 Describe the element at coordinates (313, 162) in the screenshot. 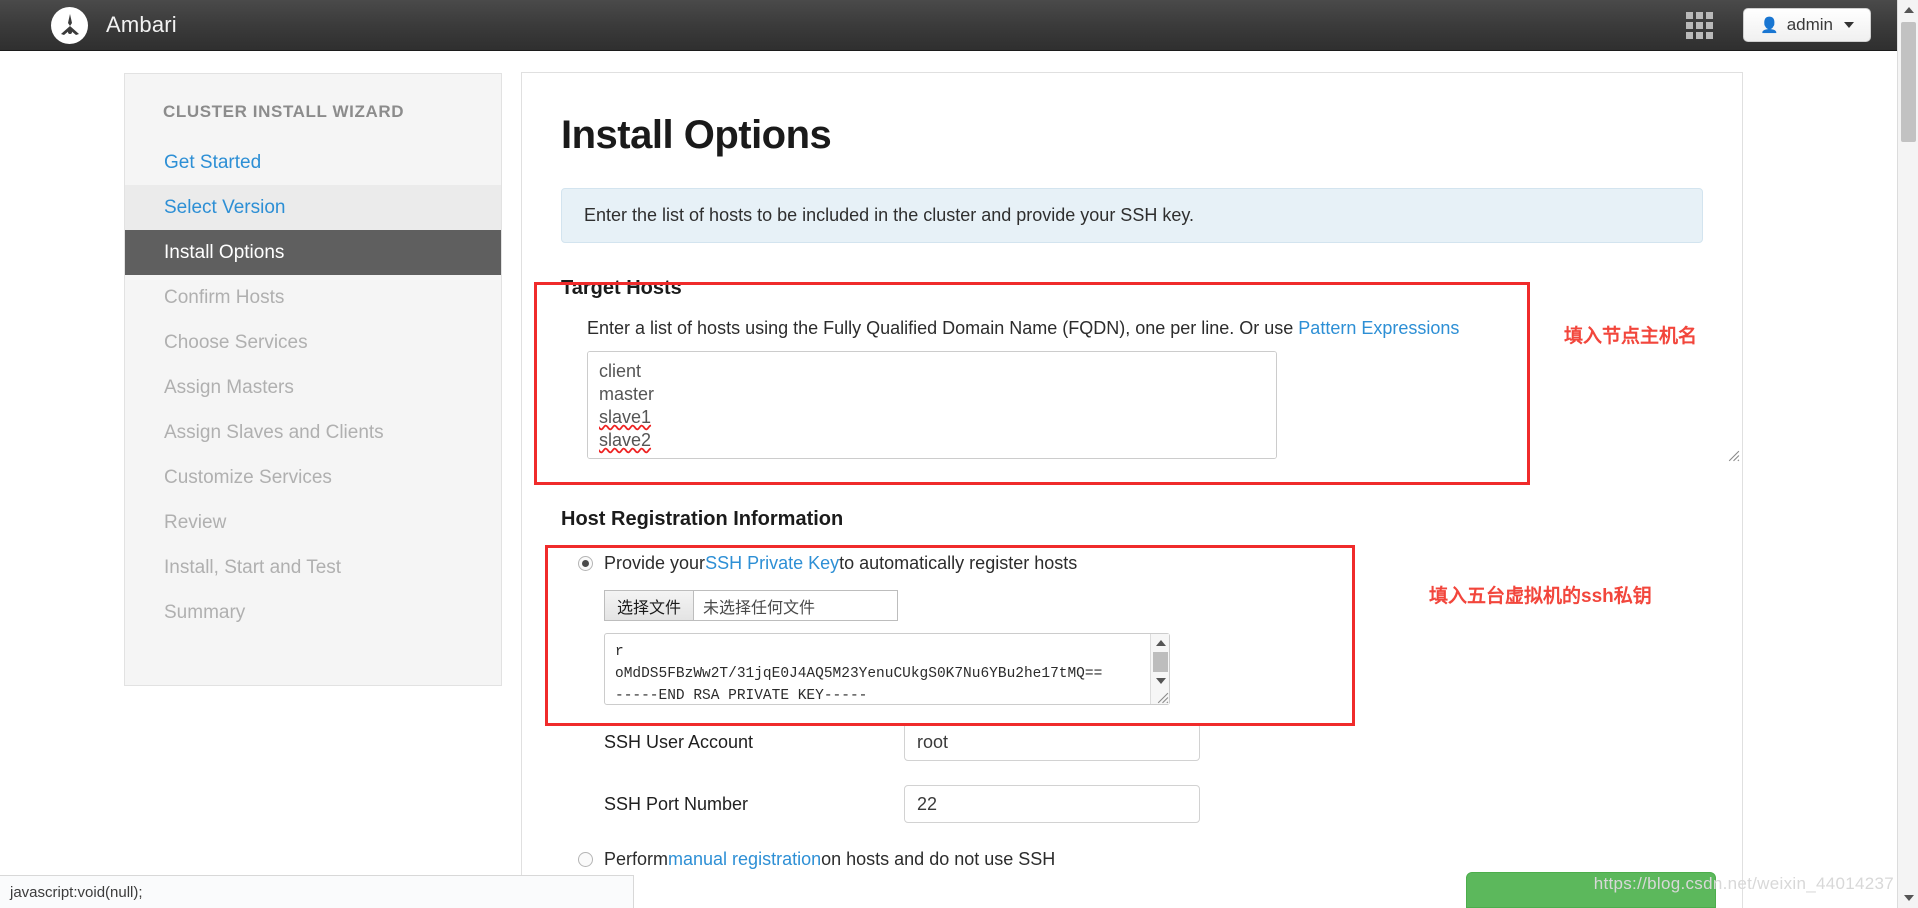

I see `sidebar-item-get-started: Get Started` at that location.